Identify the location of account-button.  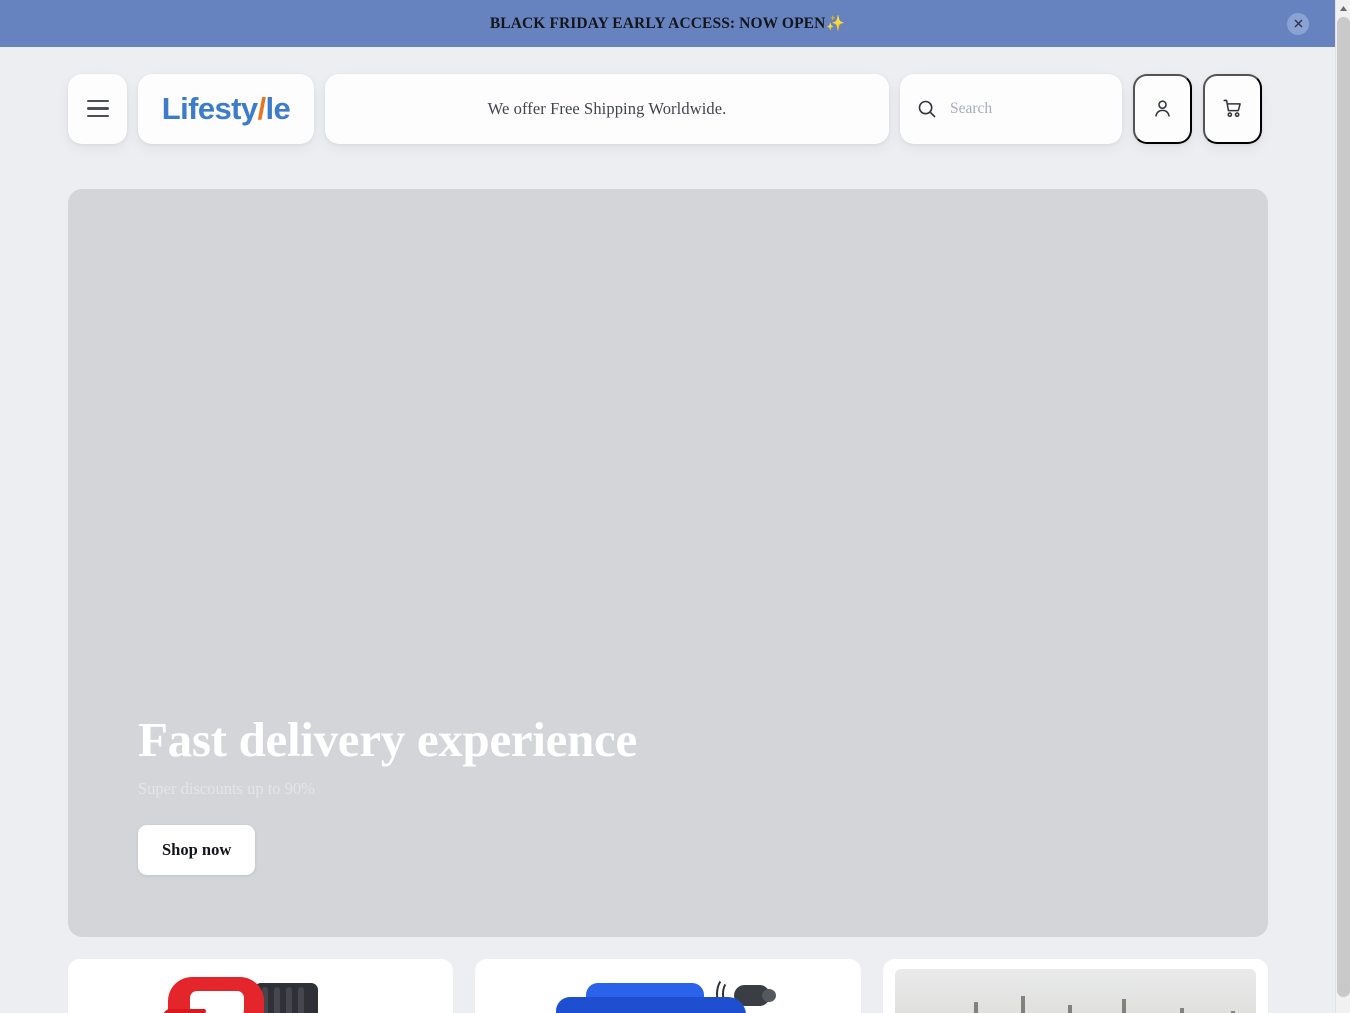
(1162, 108).